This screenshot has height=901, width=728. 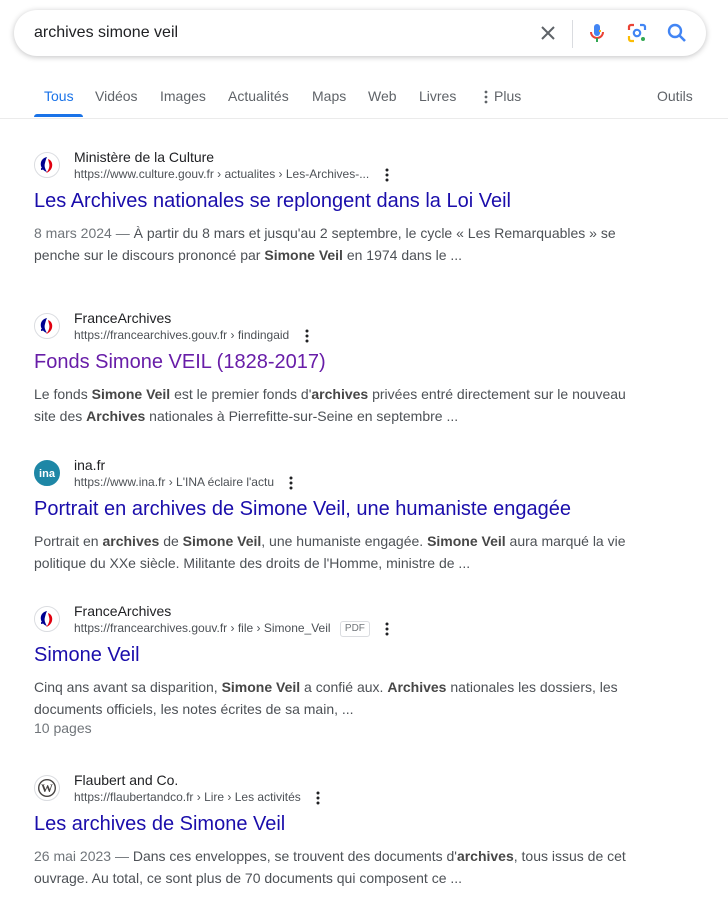 I want to click on search-box, so click(x=360, y=33).